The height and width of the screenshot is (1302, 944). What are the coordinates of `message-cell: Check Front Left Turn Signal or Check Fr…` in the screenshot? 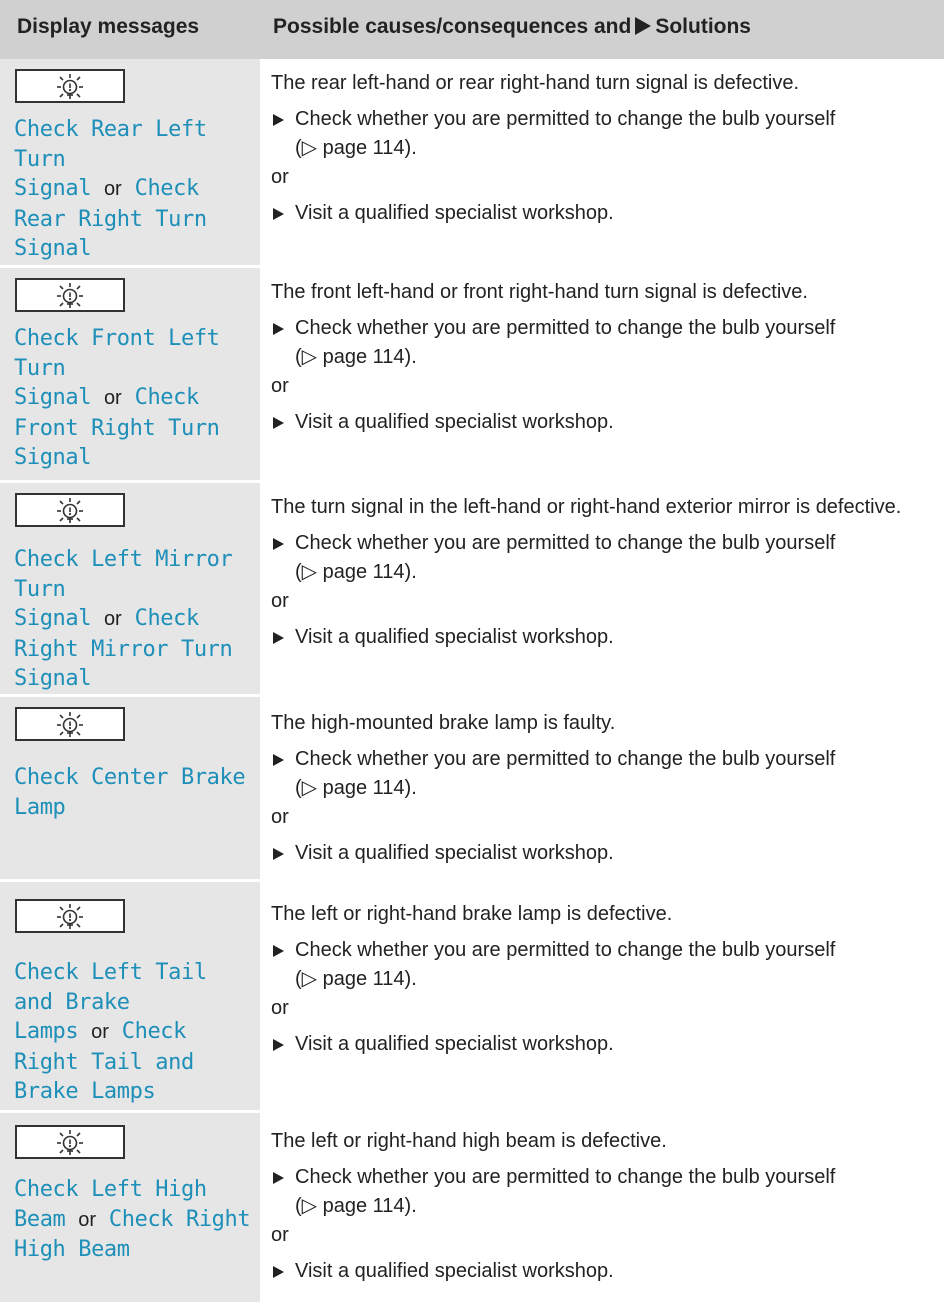 It's located at (130, 374).